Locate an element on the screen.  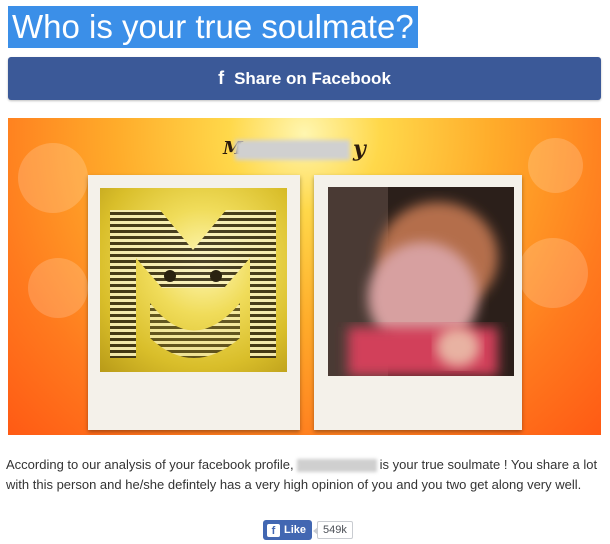
like-count: 549k is located at coordinates (333, 530).